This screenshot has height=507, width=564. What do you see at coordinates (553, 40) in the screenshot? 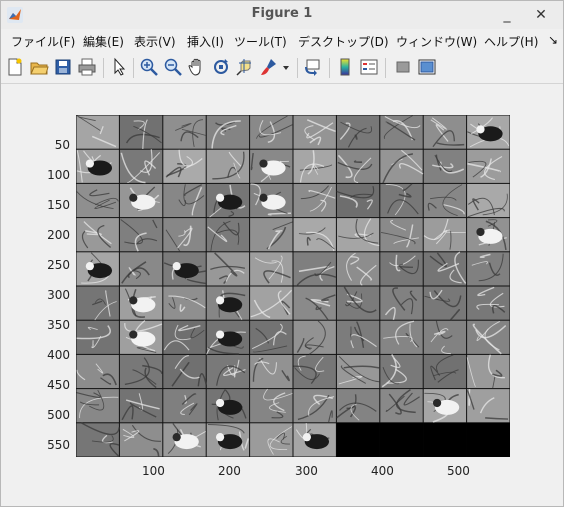
I see `menu-overflow-icon: ↘` at bounding box center [553, 40].